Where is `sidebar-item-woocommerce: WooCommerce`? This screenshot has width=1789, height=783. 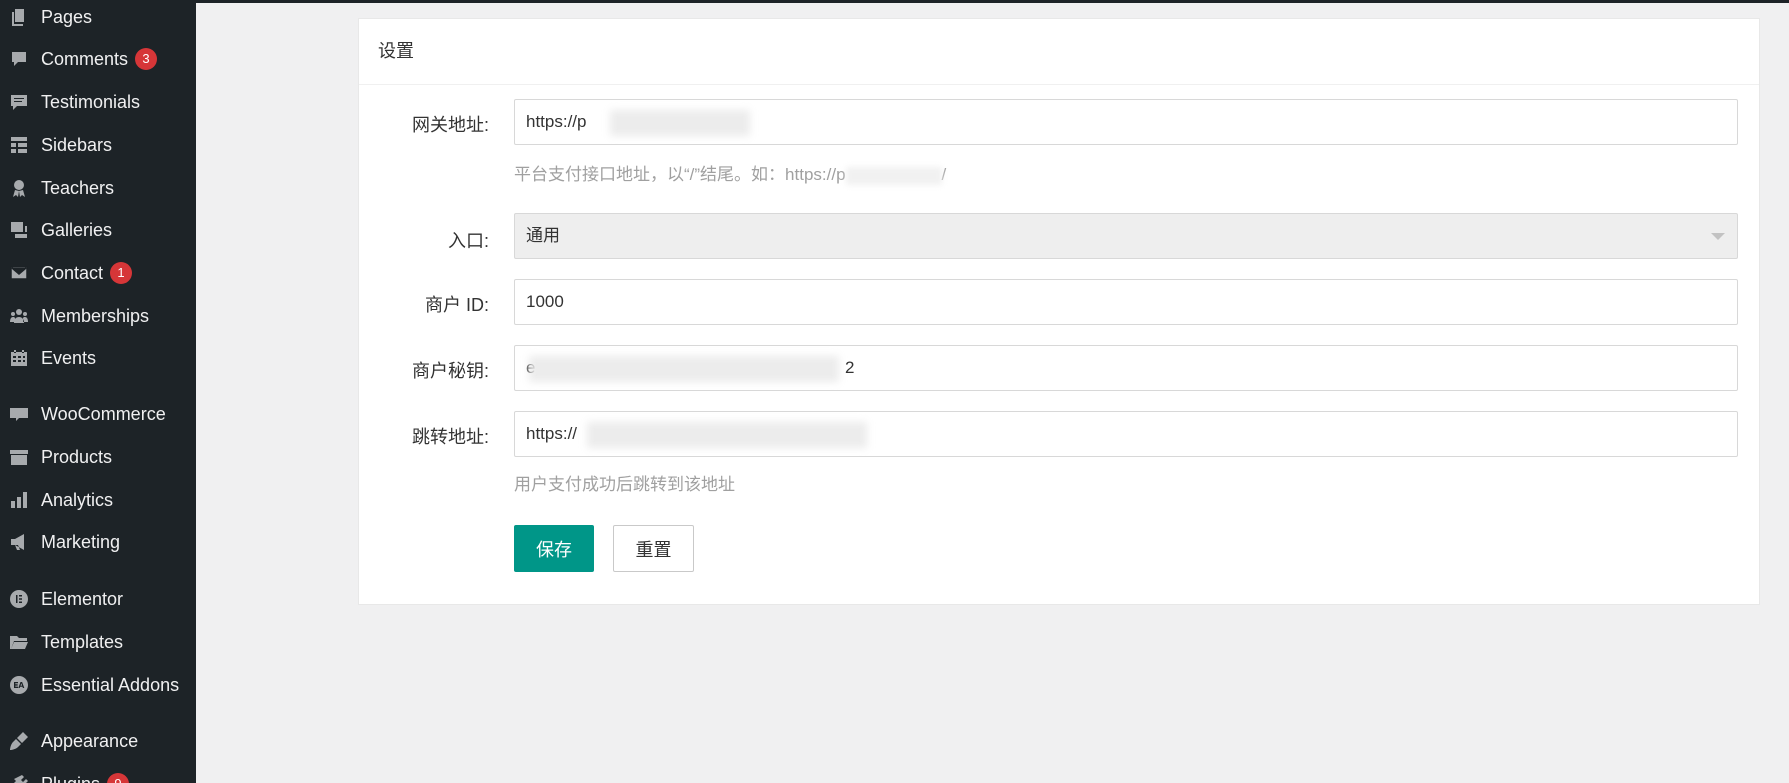
sidebar-item-woocommerce: WooCommerce is located at coordinates (98, 414).